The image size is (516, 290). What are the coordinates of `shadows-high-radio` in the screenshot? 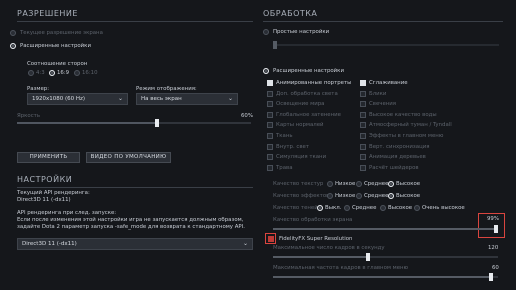 It's located at (383, 208).